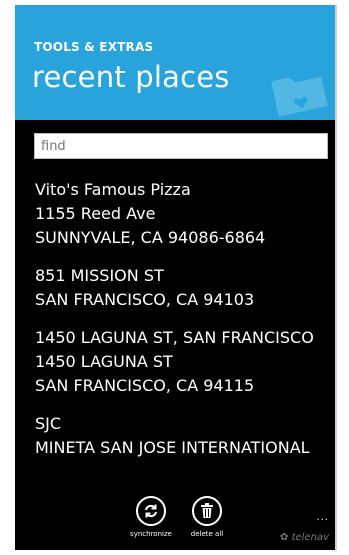  I want to click on place-line: SUNNYVALE, CA 94086-6864, so click(150, 237).